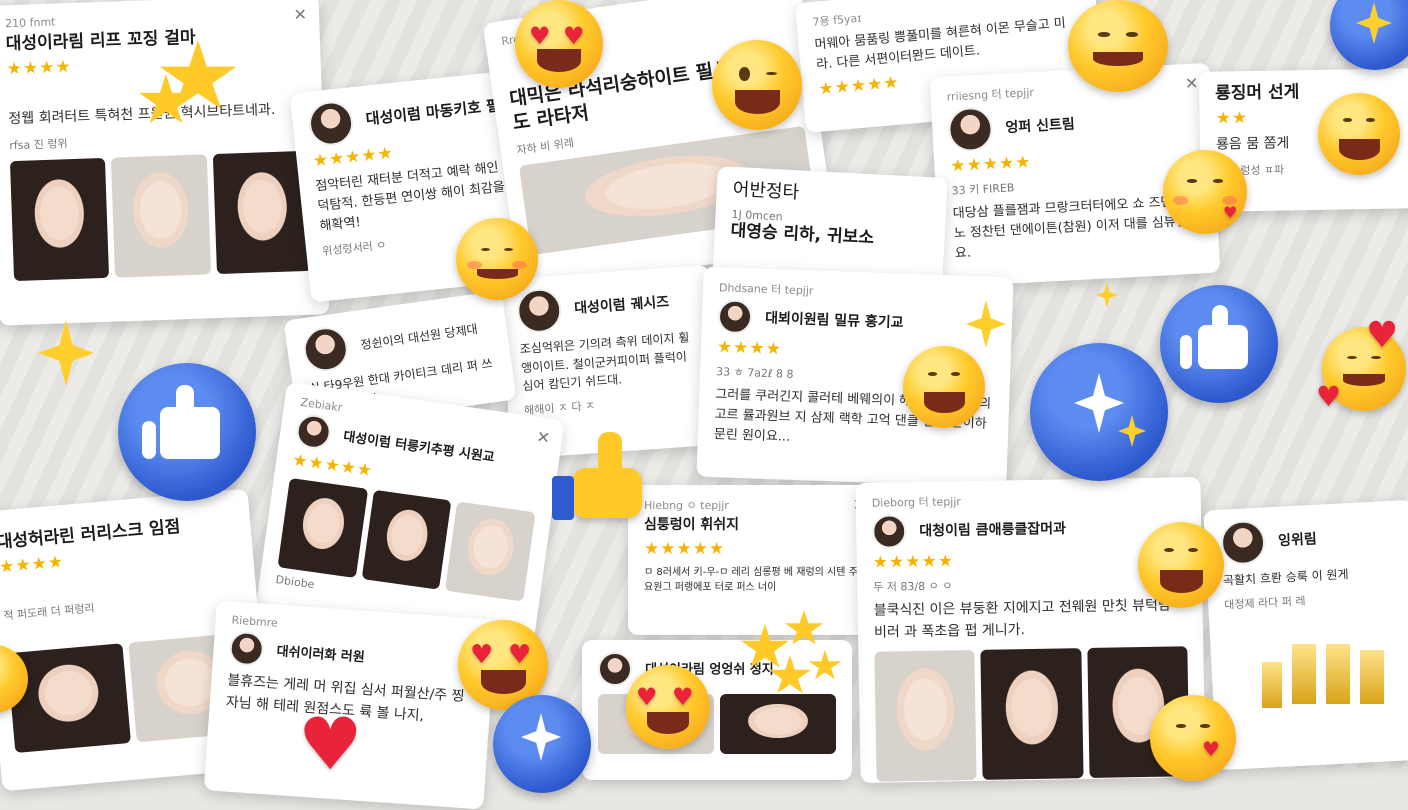  Describe the element at coordinates (757, 85) in the screenshot. I see `winking-emoji` at that location.